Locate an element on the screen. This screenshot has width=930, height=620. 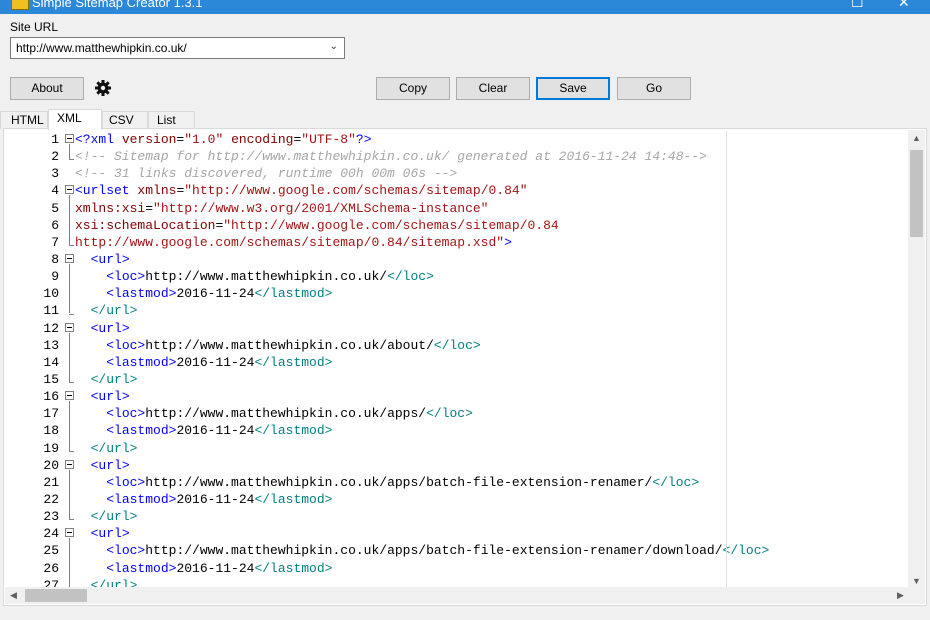
window-title: Simple Sitemap Creator 1.3.1 is located at coordinates (117, 5).